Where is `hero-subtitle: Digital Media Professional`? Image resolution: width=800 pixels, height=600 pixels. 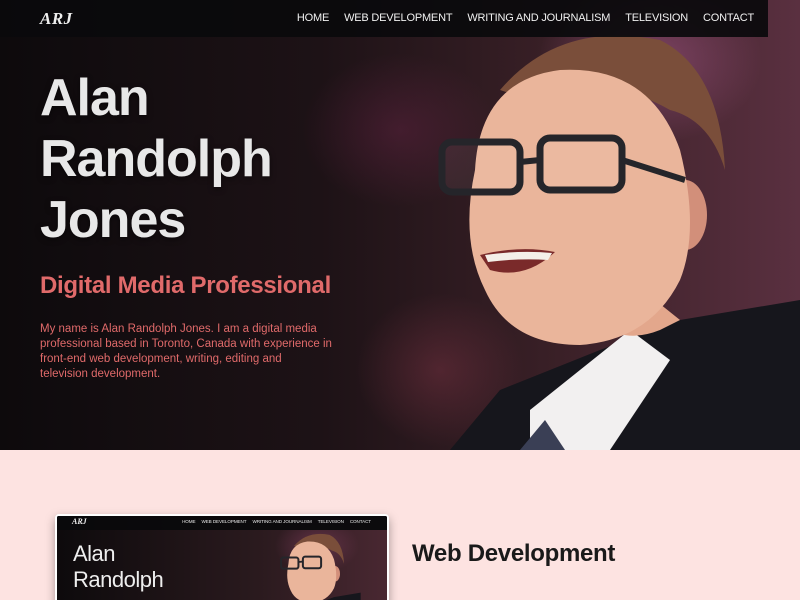 hero-subtitle: Digital Media Professional is located at coordinates (185, 285).